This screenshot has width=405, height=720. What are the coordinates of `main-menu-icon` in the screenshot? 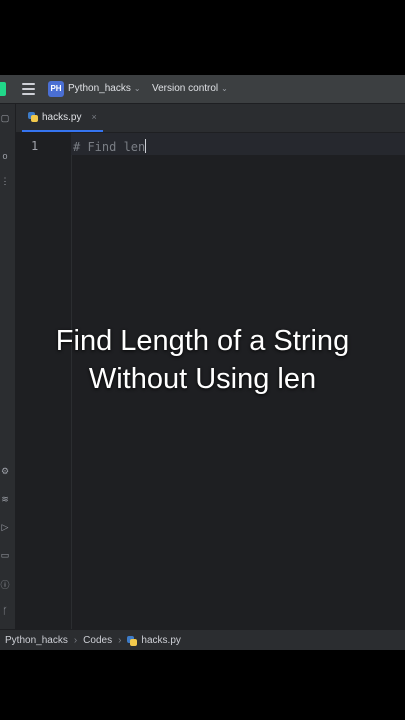 It's located at (28, 89).